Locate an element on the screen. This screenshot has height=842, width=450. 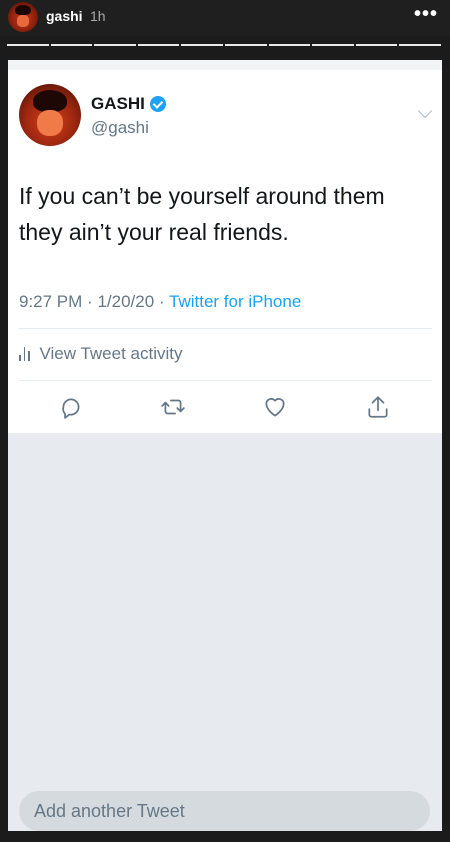
story-username: gashi is located at coordinates (64, 16).